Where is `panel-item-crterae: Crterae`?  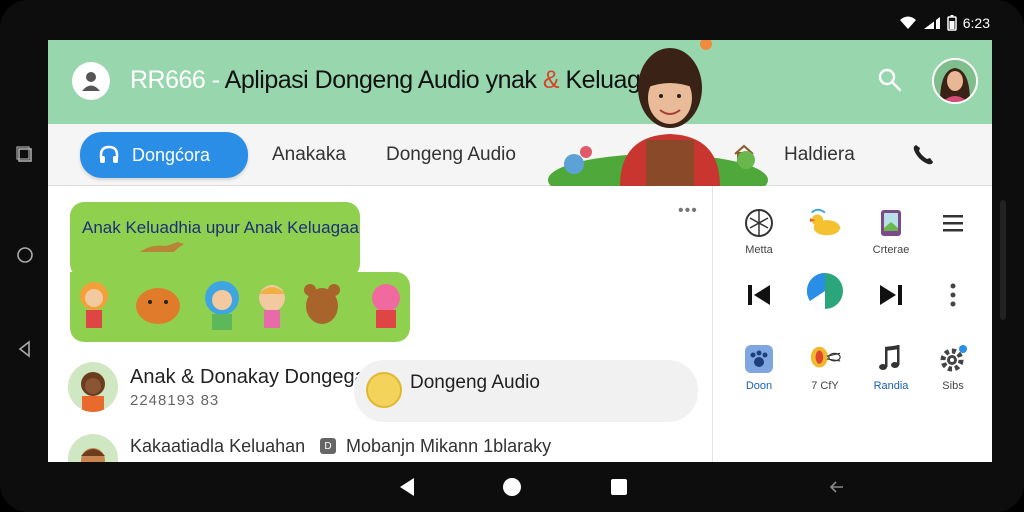 panel-item-crterae: Crterae is located at coordinates (891, 236).